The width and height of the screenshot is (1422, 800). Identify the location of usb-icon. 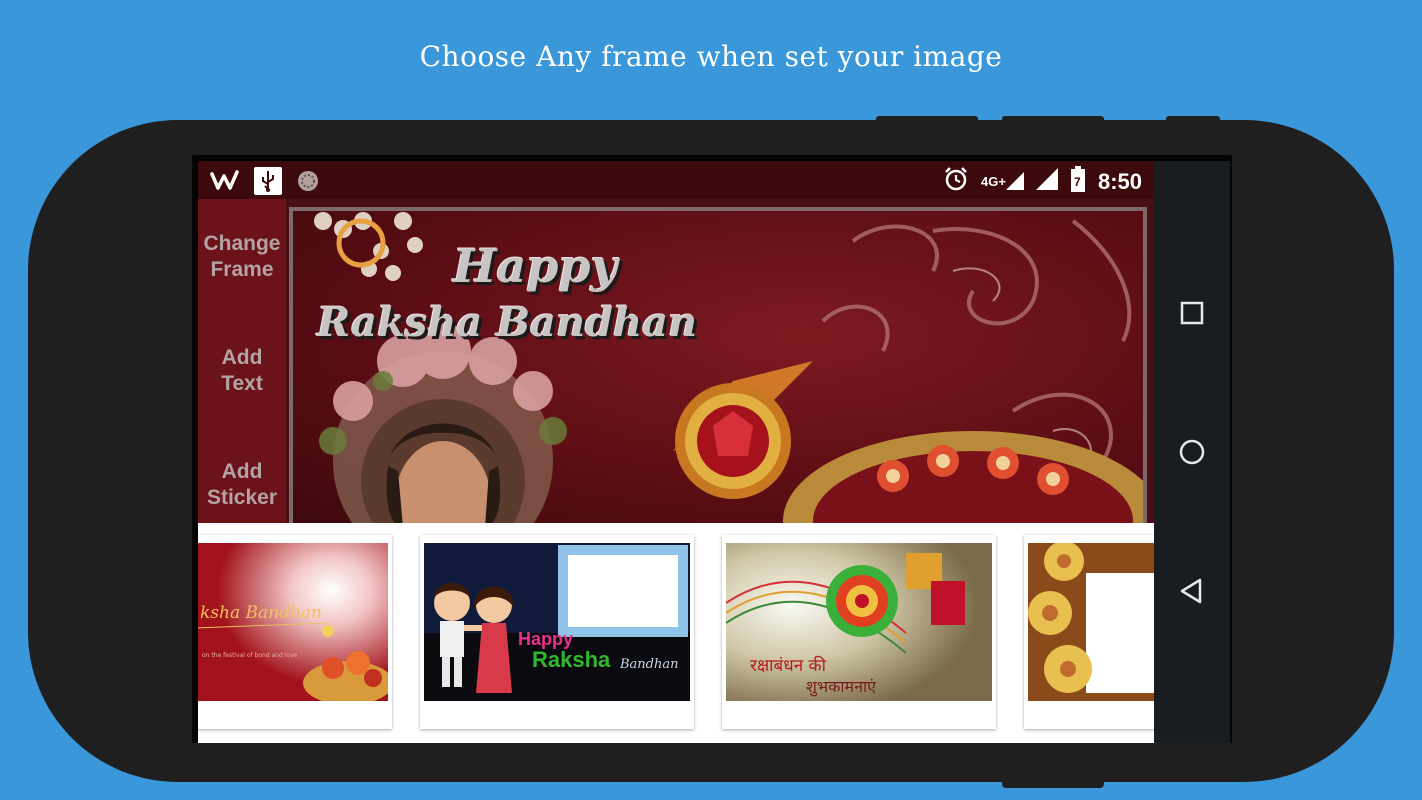
(268, 183).